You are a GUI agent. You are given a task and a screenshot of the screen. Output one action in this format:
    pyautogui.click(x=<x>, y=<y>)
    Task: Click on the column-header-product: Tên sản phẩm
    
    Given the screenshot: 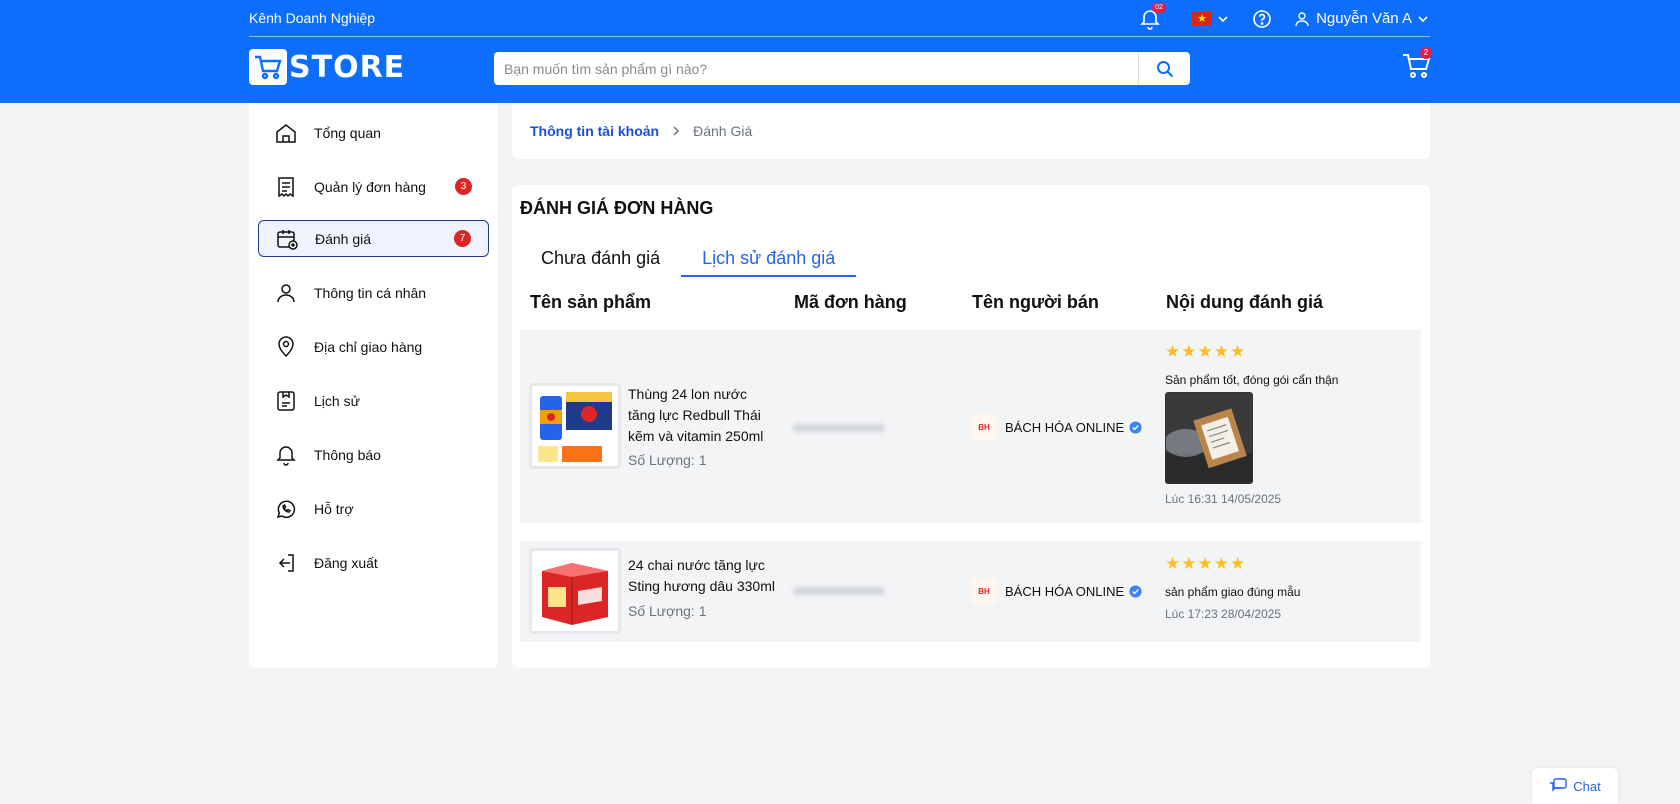 What is the action you would take?
    pyautogui.click(x=591, y=302)
    